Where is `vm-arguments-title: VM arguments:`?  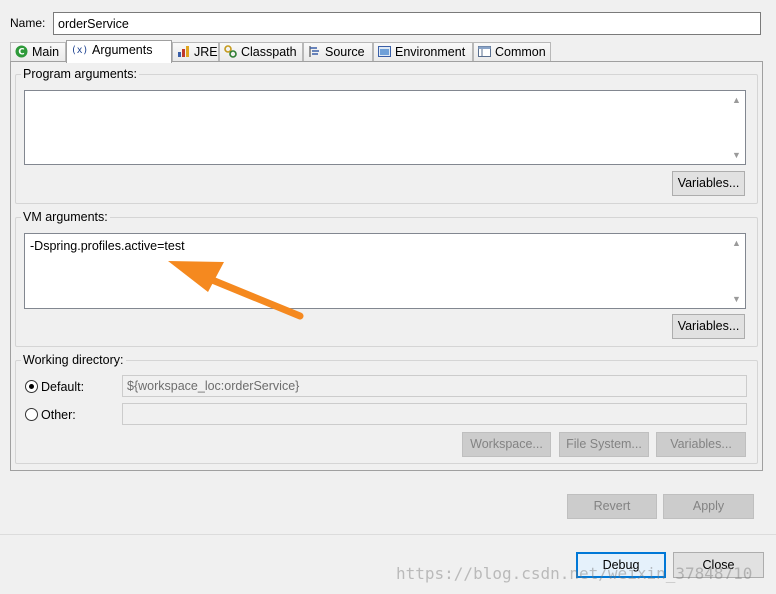 vm-arguments-title: VM arguments: is located at coordinates (65, 217).